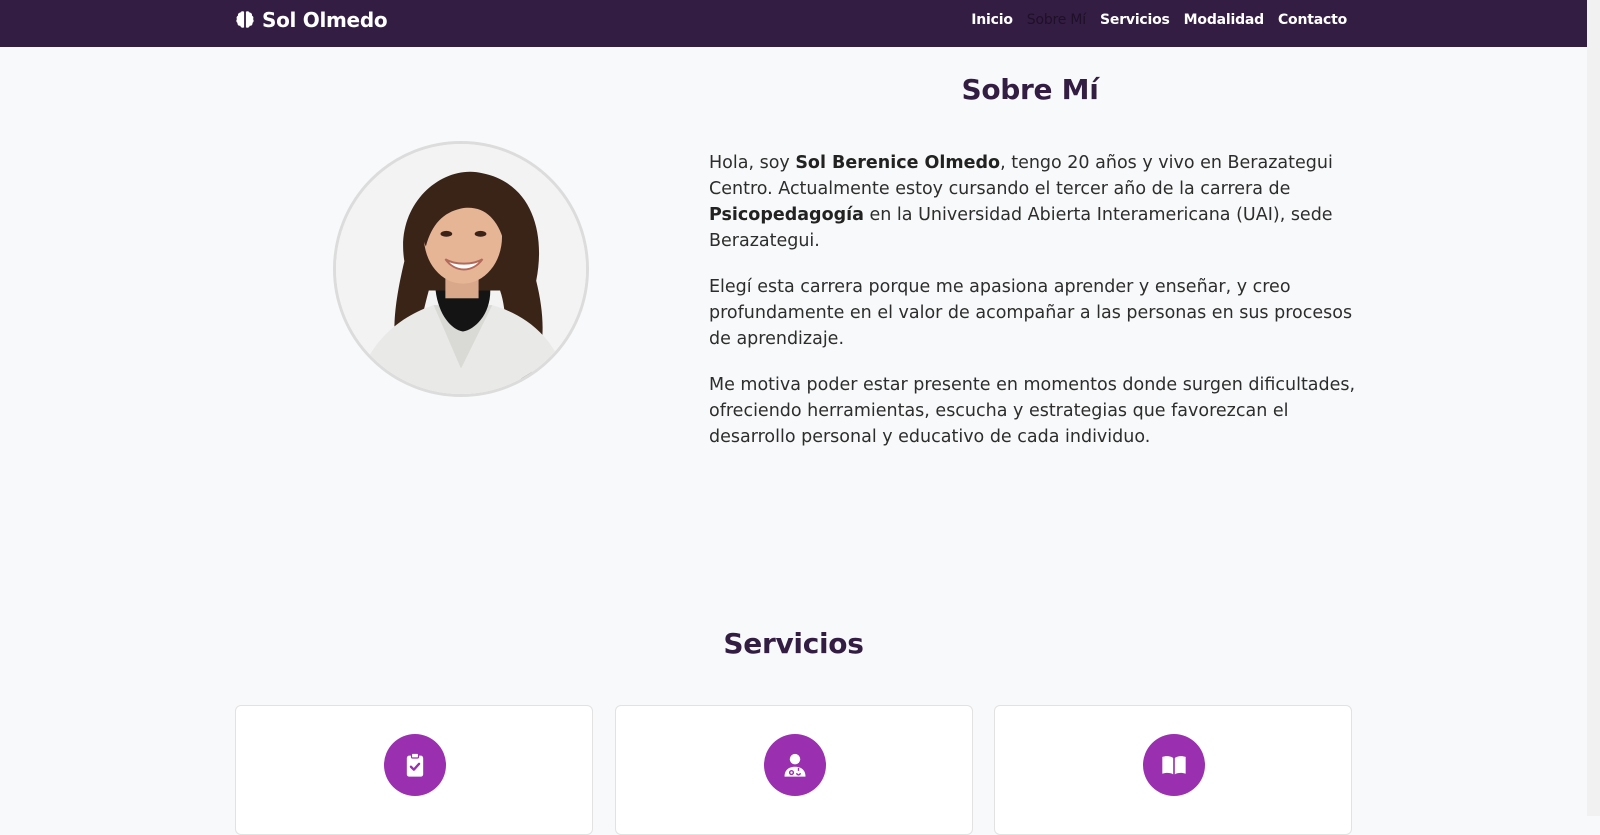 The height and width of the screenshot is (835, 1600). Describe the element at coordinates (1030, 89) in the screenshot. I see `about-title: Sobre Mí` at that location.